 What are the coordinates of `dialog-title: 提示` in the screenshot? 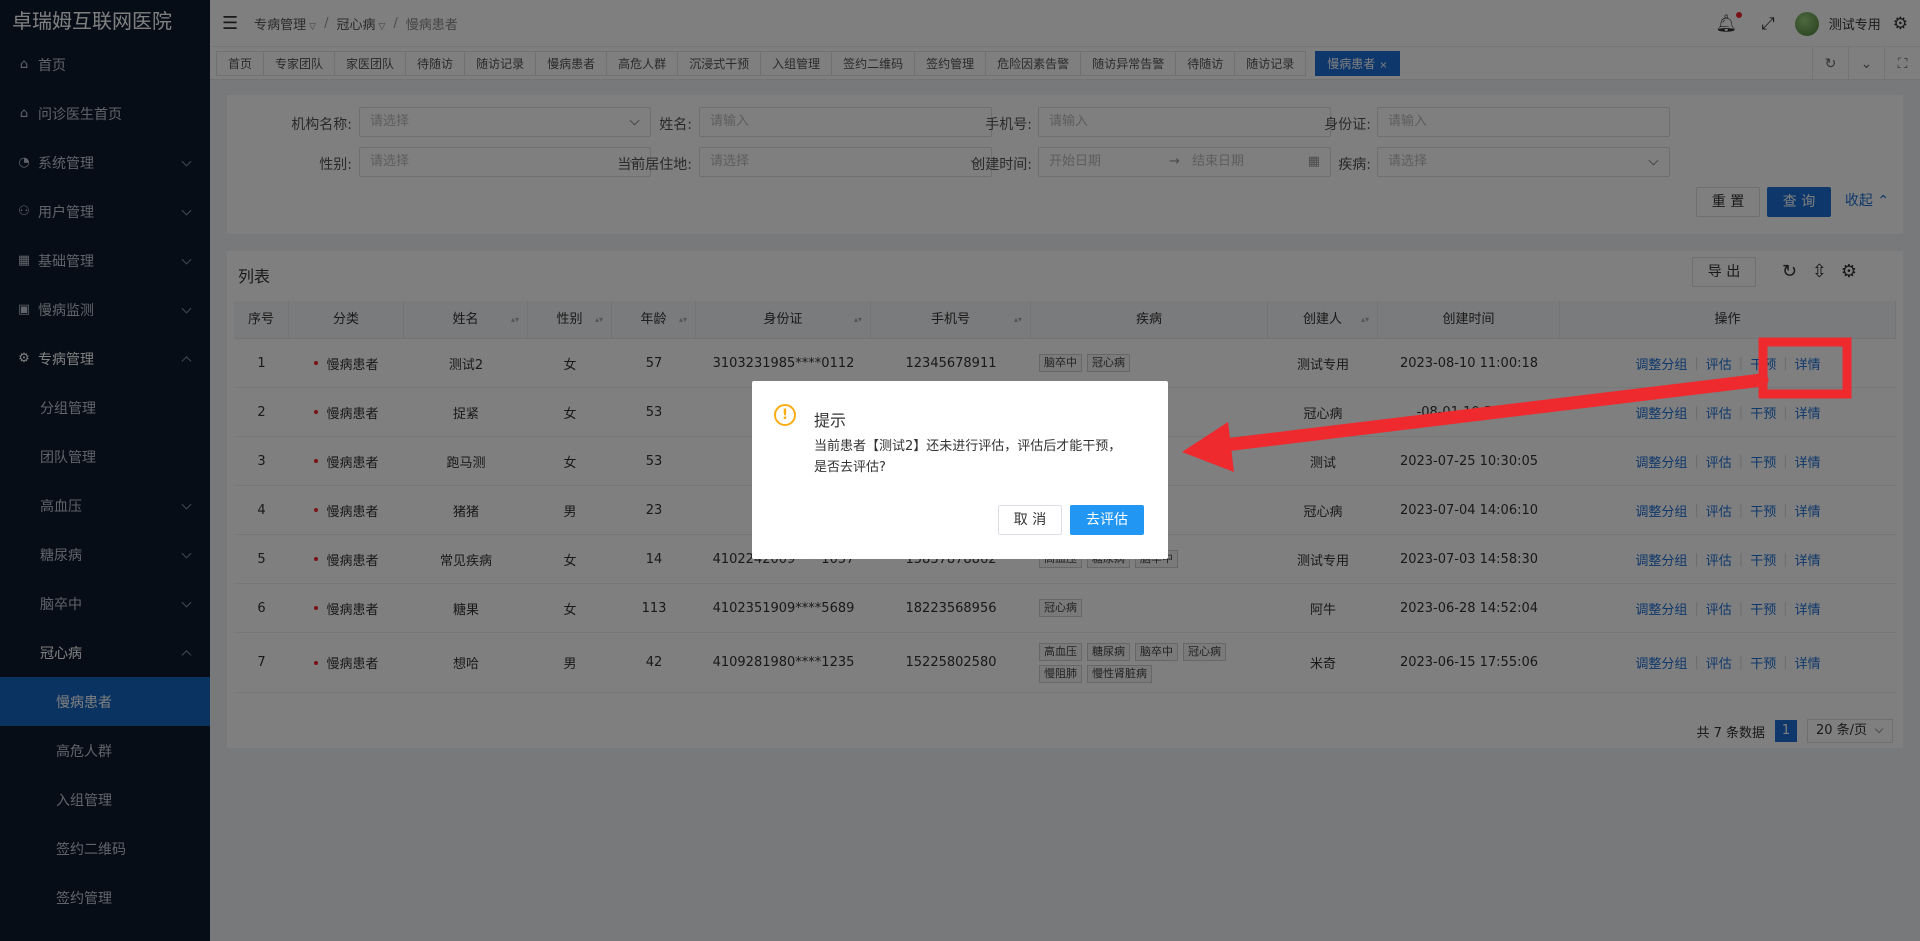 It's located at (830, 420).